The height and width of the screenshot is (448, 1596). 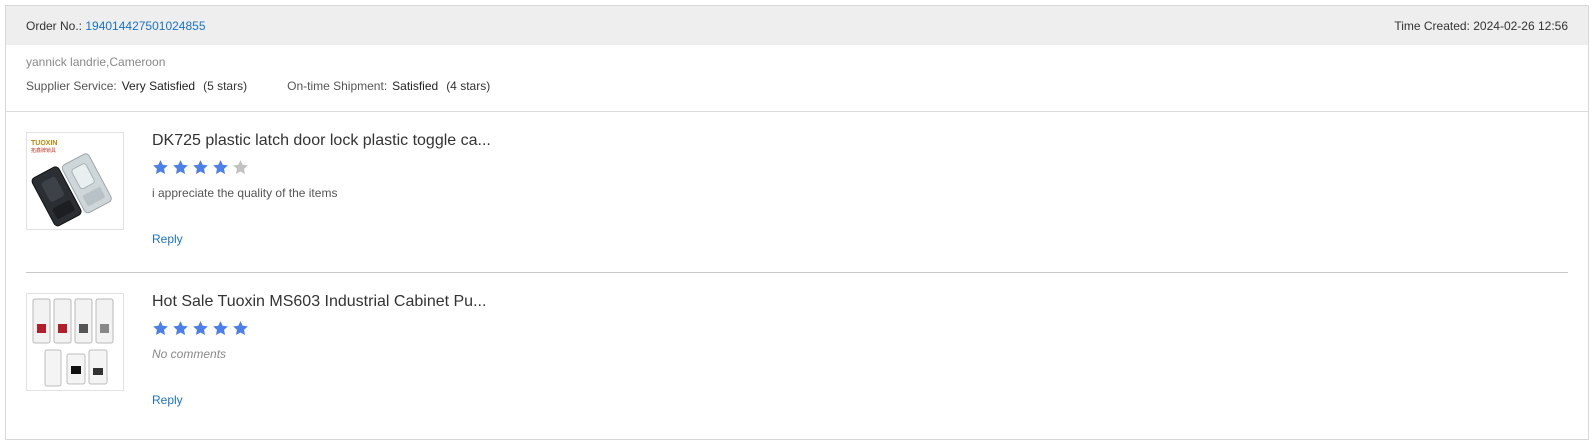 I want to click on latch-product-image: TUOXIN 拓鑫牌锁具, so click(x=71, y=183).